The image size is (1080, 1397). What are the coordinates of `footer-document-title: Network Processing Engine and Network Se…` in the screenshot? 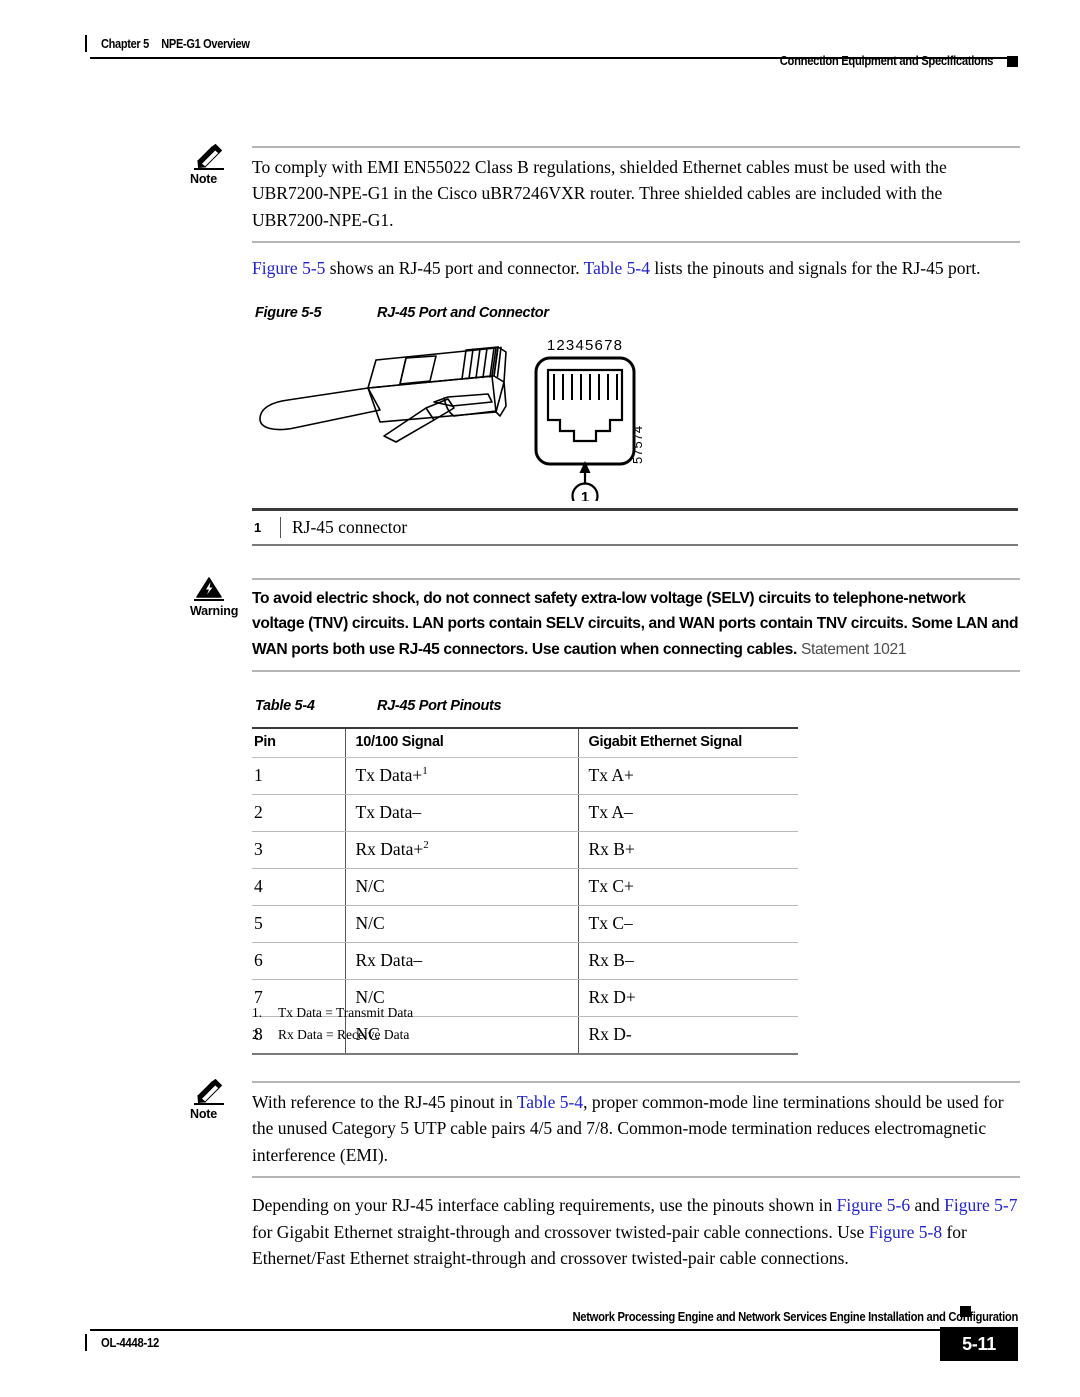 It's located at (795, 1317).